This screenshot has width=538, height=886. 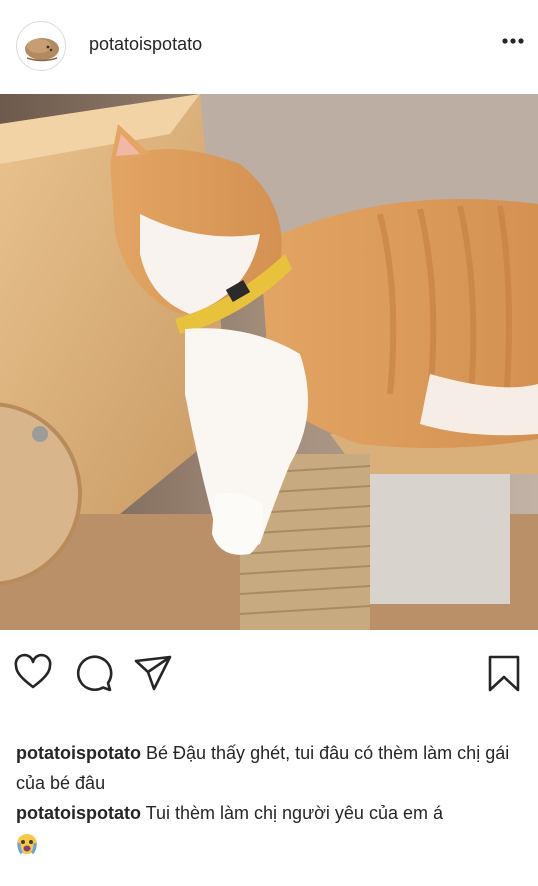 What do you see at coordinates (42, 50) in the screenshot?
I see `potato-logo-icon` at bounding box center [42, 50].